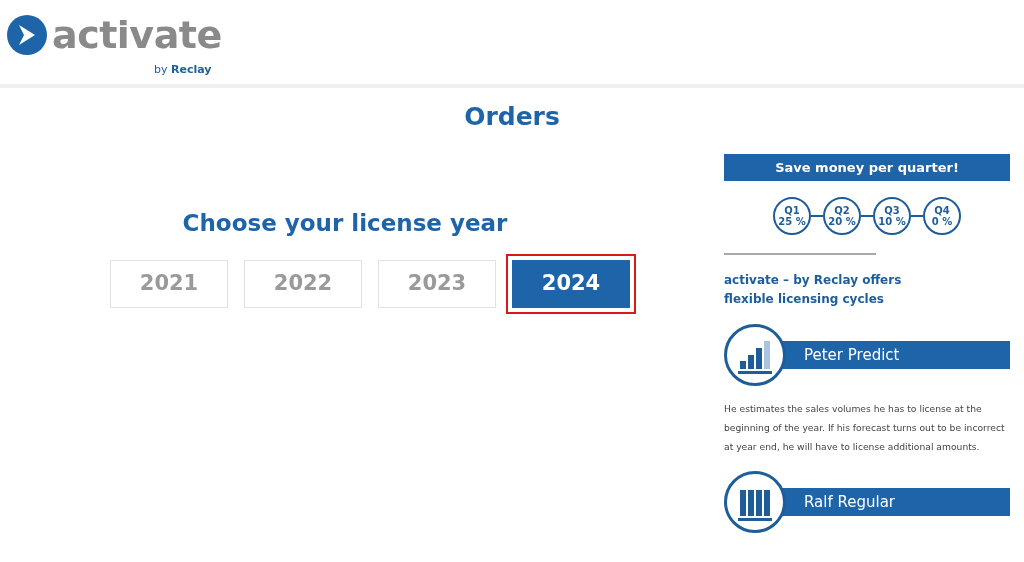  Describe the element at coordinates (892, 216) in the screenshot. I see `quarter-badge: Q3 10 %` at that location.